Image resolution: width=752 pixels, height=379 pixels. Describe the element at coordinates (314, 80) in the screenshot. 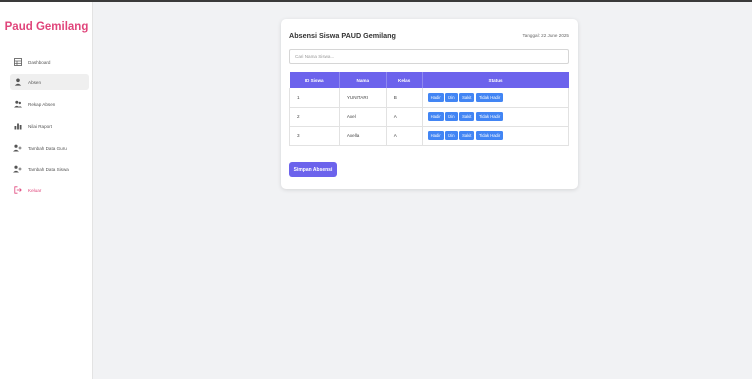

I see `column-header-id: ID Siswa` at that location.